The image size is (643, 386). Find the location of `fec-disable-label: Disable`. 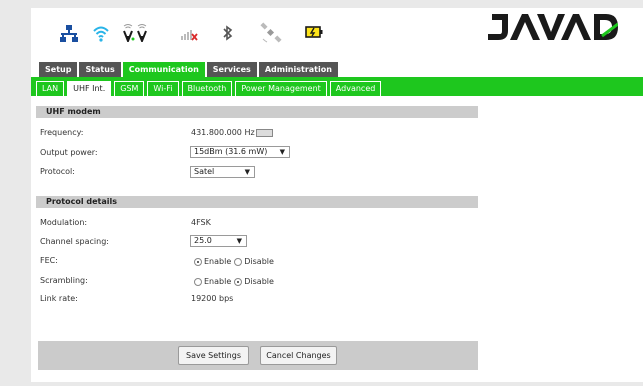

fec-disable-label: Disable is located at coordinates (259, 261).